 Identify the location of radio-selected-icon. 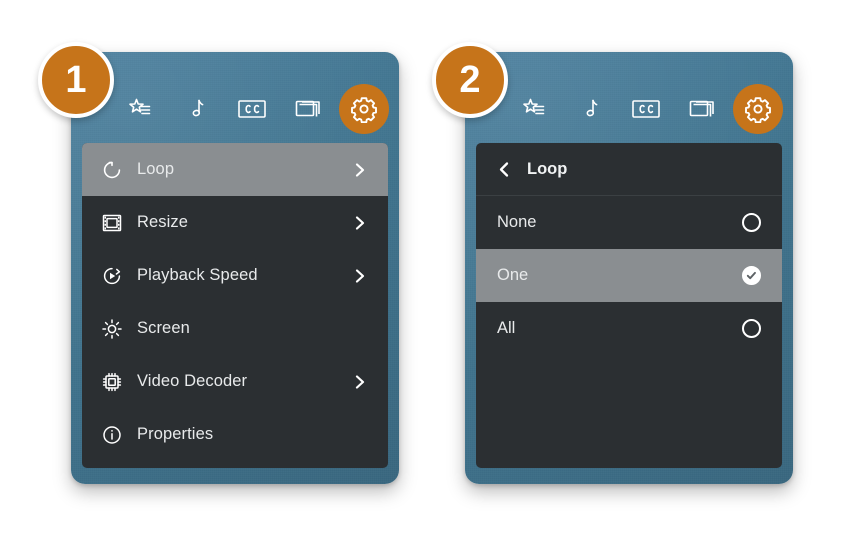
(751, 275).